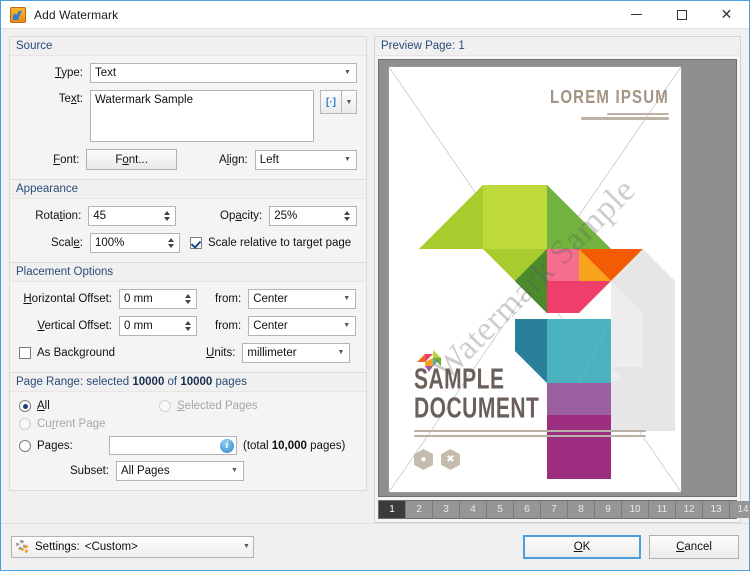 The image size is (750, 571). I want to click on font-align-row: Font: Font... Align: Left ▼, so click(188, 159).